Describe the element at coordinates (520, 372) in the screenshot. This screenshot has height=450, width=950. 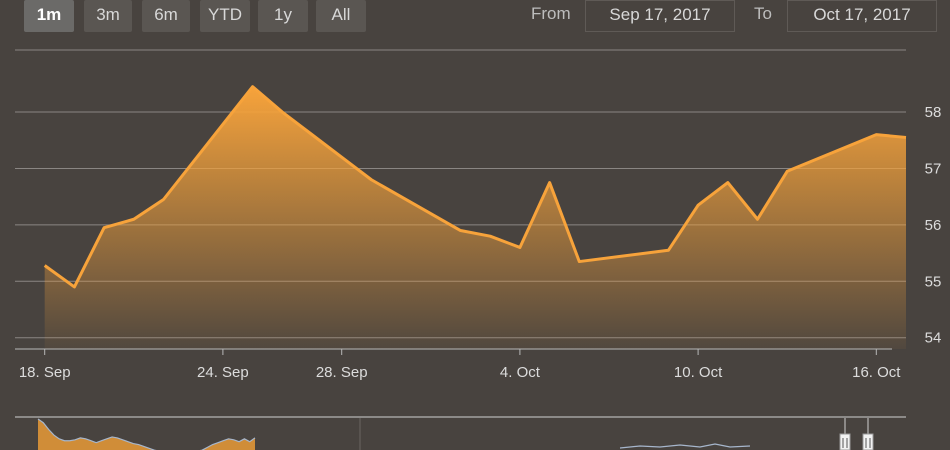
I see `x-tick-label: 4. Oct` at that location.